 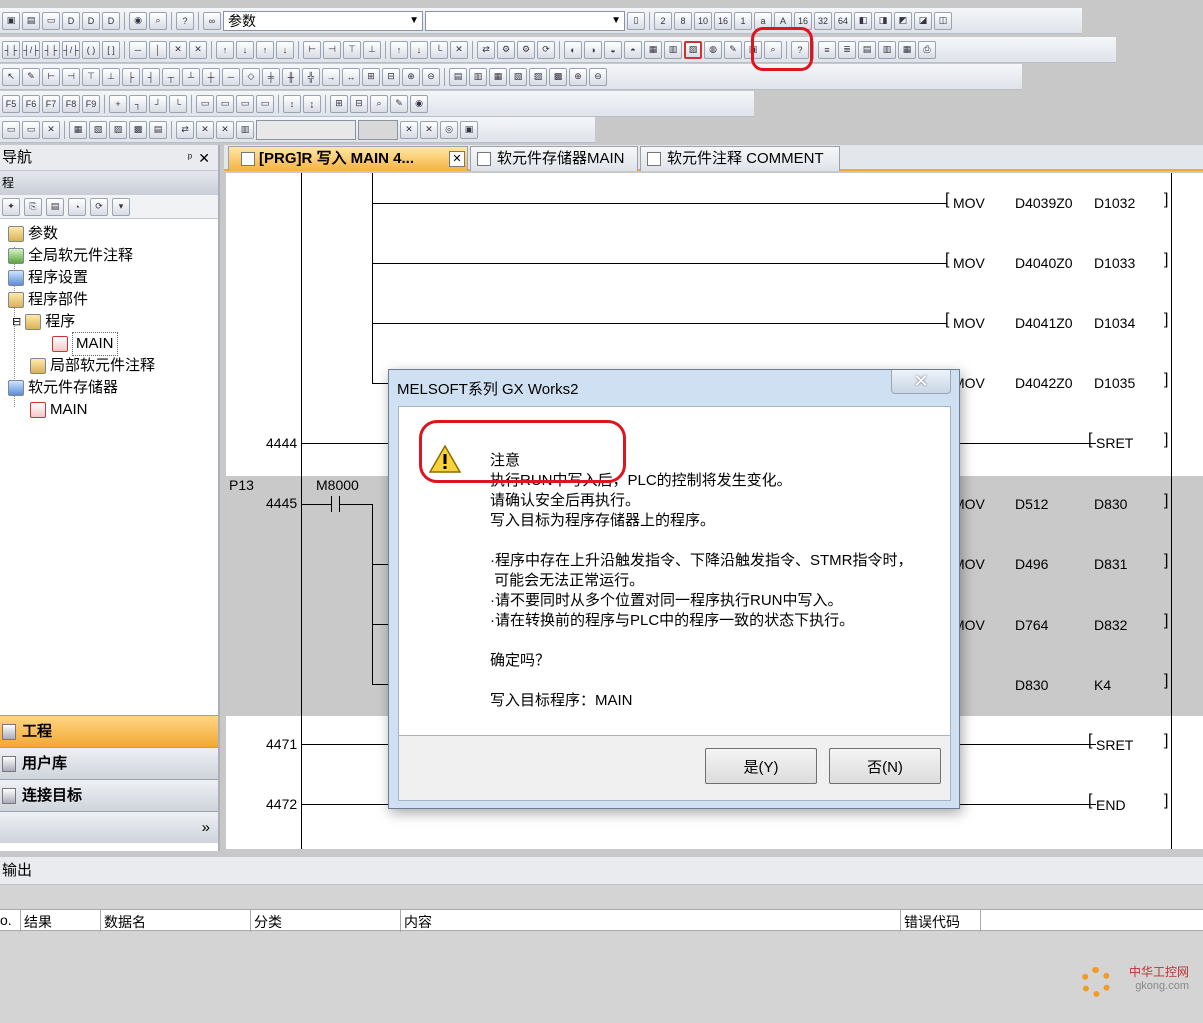 I want to click on pen-icon: ✎, so click(x=31, y=76).